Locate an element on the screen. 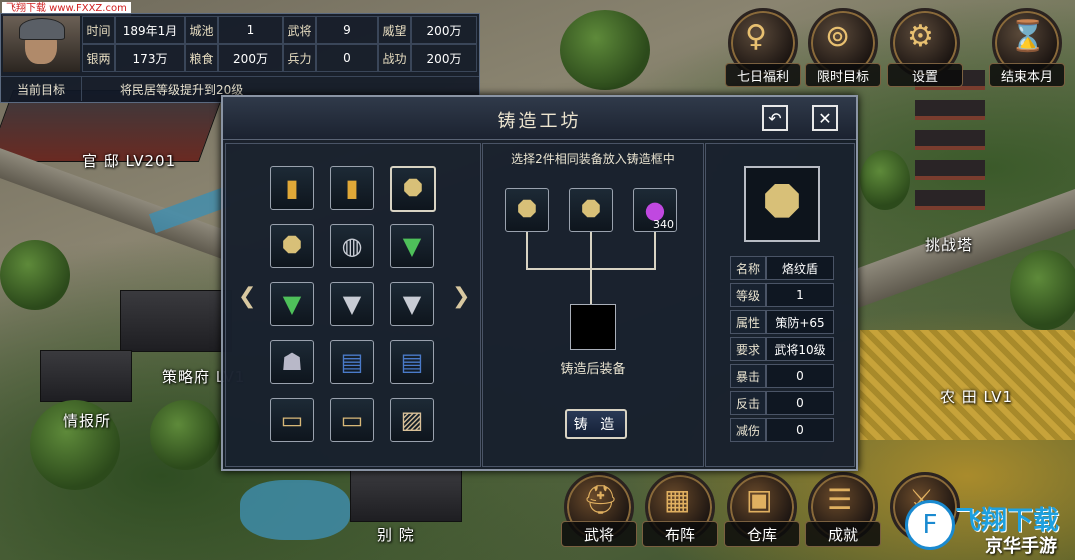  villa-label: 别 院 is located at coordinates (396, 534).